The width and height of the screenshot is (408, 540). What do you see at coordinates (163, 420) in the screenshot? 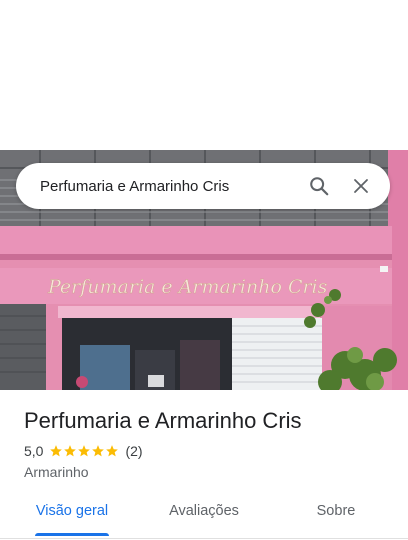
I see `place-title: Perfumaria e Armarinho Cris` at bounding box center [163, 420].